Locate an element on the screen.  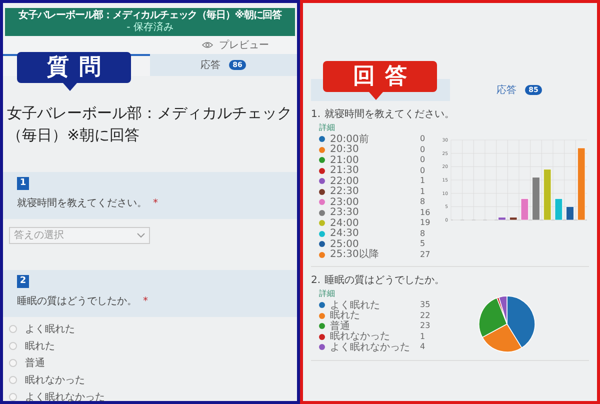
legend-label: 20:30 is located at coordinates (345, 150).